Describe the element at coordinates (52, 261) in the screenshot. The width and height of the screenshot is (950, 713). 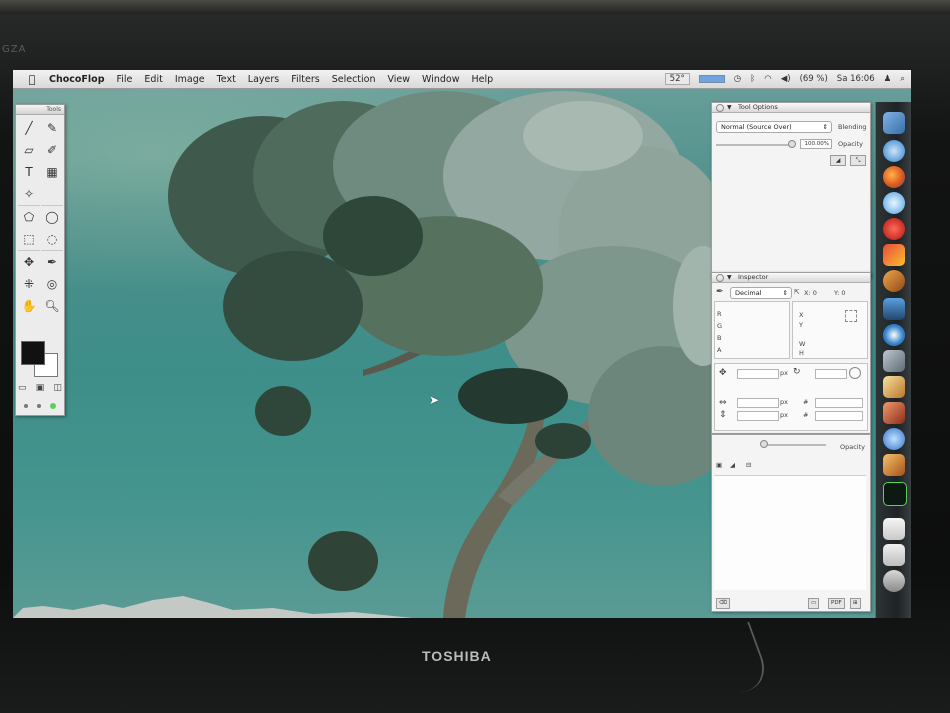
I see `eyedropper-tool-icon: ✒` at that location.